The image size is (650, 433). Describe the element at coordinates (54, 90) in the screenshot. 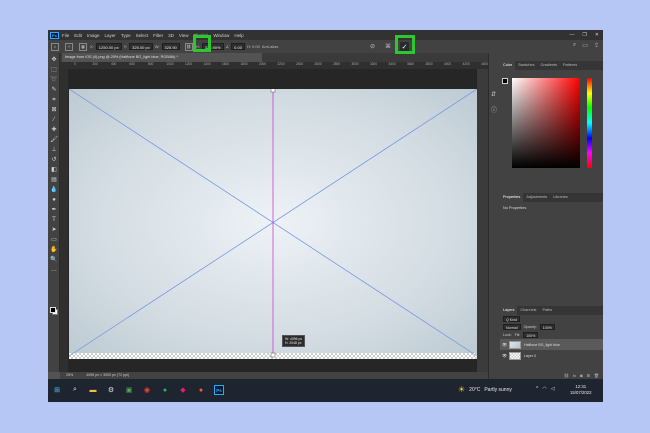

I see `quick-select-tool-icon: ✎` at that location.